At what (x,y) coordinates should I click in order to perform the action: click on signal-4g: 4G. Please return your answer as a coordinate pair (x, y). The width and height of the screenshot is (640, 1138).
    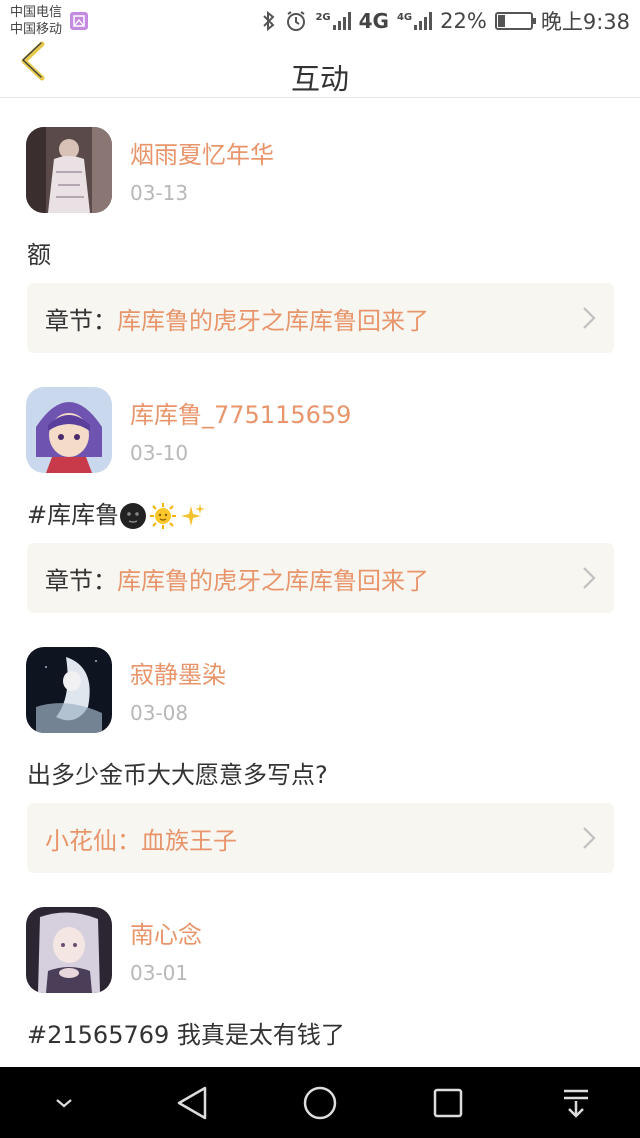
    Looking at the image, I should click on (415, 21).